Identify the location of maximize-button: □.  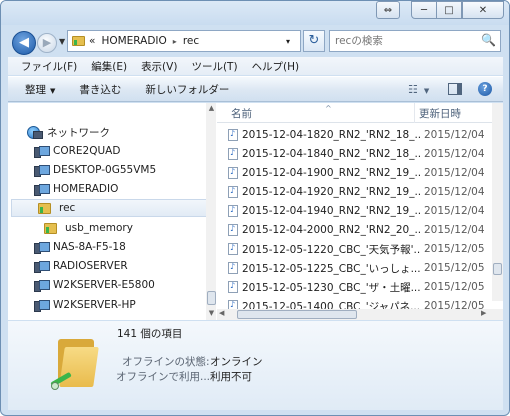
(449, 10).